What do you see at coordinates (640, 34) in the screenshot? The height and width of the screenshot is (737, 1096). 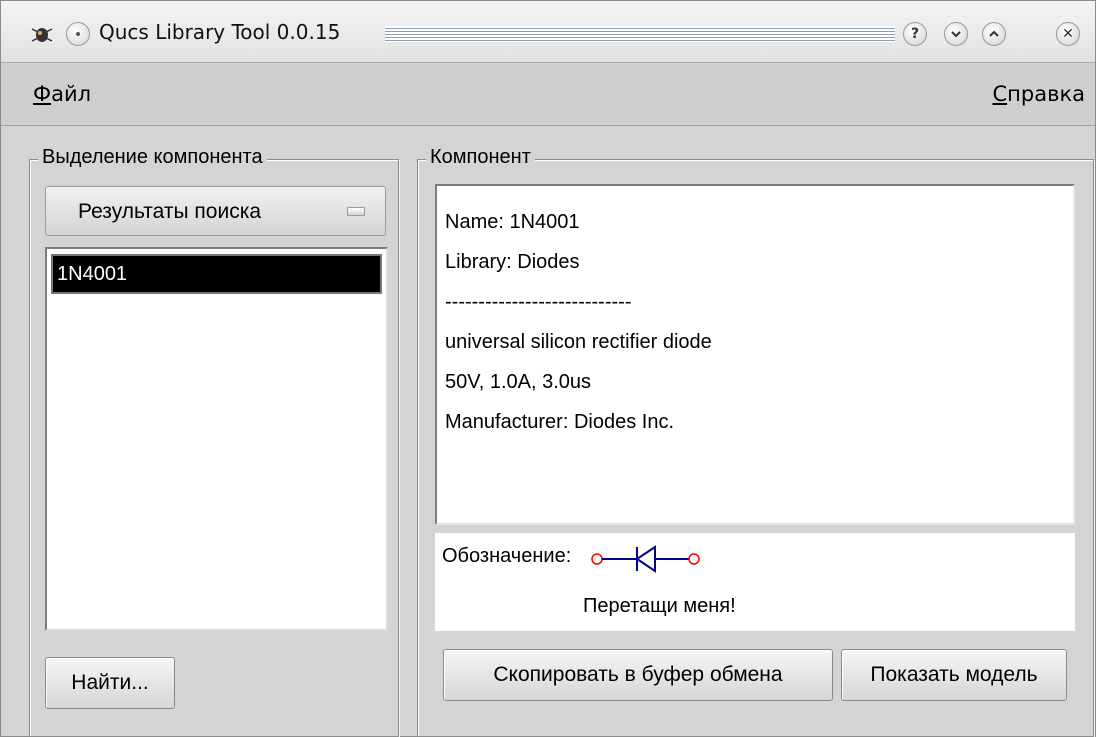 I see `title-bar-decoration` at bounding box center [640, 34].